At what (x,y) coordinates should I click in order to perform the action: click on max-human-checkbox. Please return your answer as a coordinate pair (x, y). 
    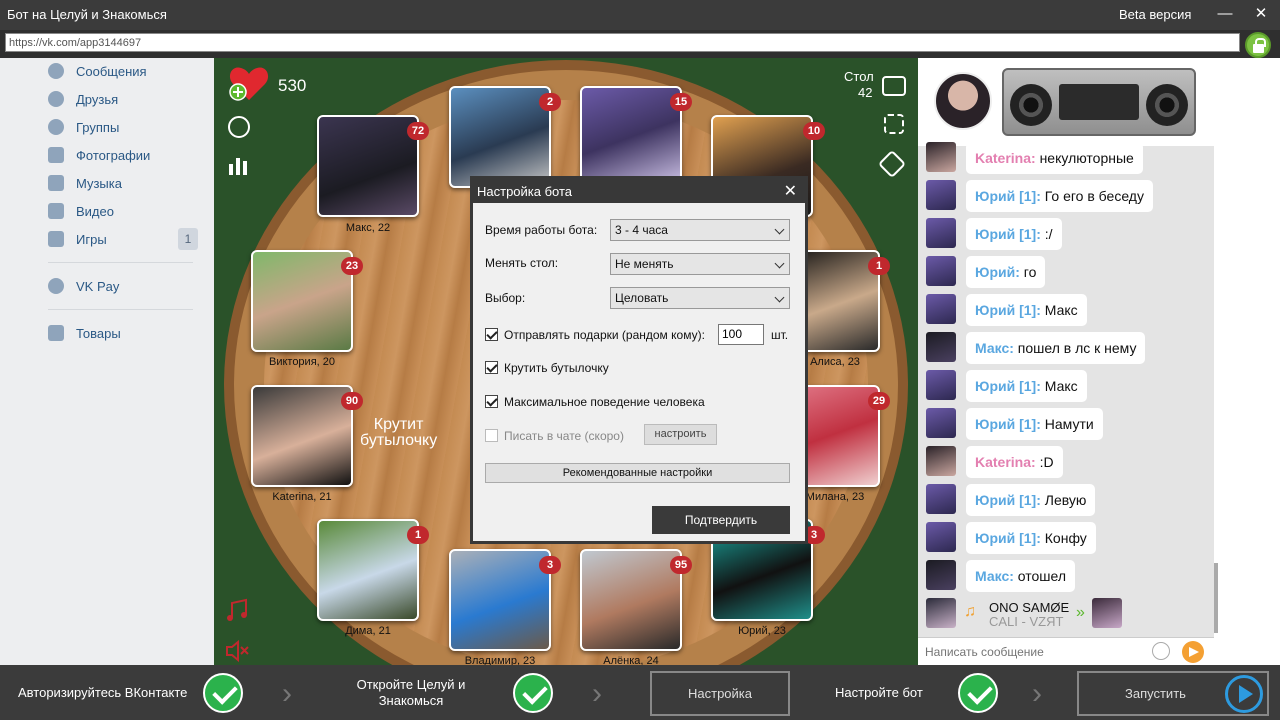
    Looking at the image, I should click on (491, 401).